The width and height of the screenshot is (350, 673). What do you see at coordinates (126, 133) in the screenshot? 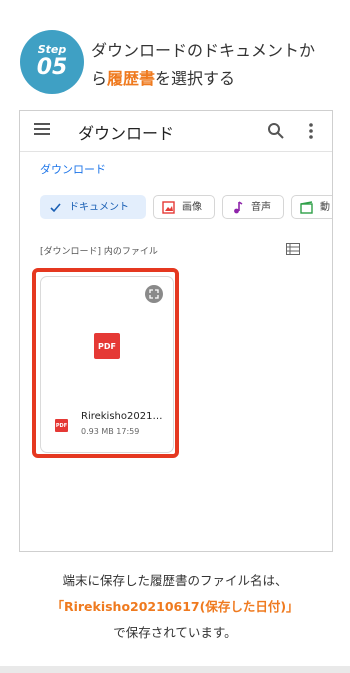
I see `app-bar-title: ダウンロード` at bounding box center [126, 133].